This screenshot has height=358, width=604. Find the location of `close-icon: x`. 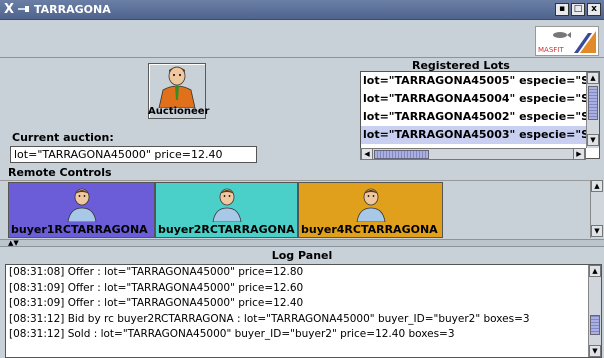

close-icon: x is located at coordinates (594, 9).